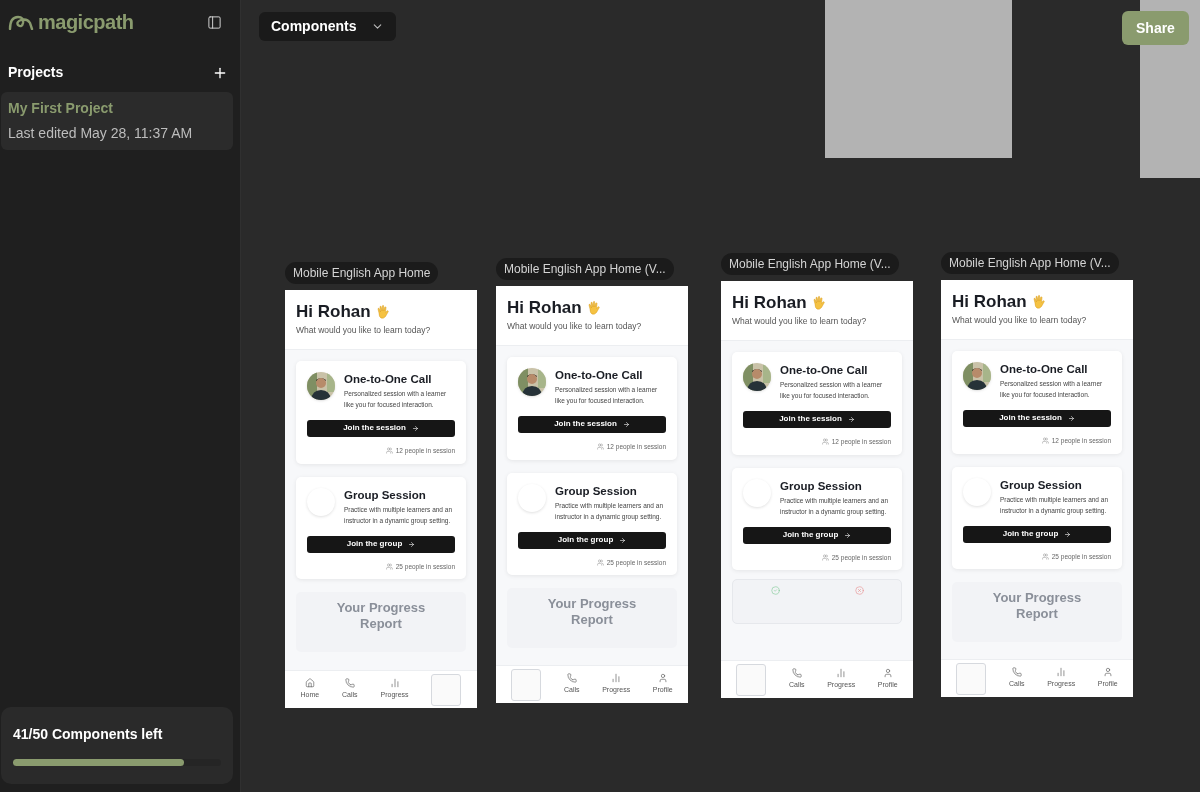 The width and height of the screenshot is (1200, 792). I want to click on check-circle-icon, so click(775, 591).